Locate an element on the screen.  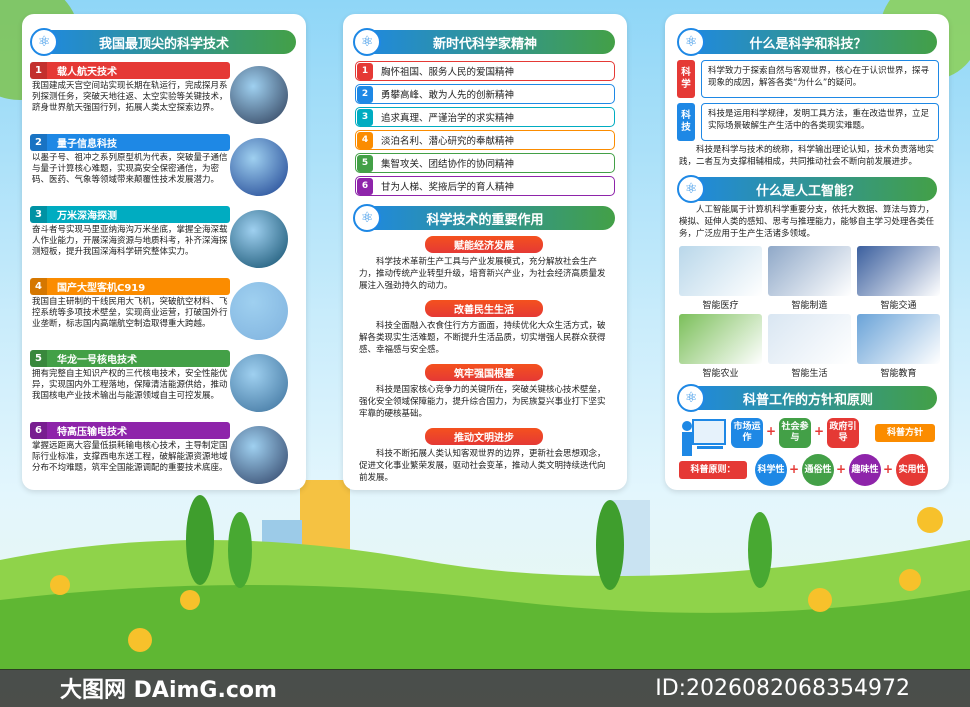
spirit-number: 2 is located at coordinates (365, 94).